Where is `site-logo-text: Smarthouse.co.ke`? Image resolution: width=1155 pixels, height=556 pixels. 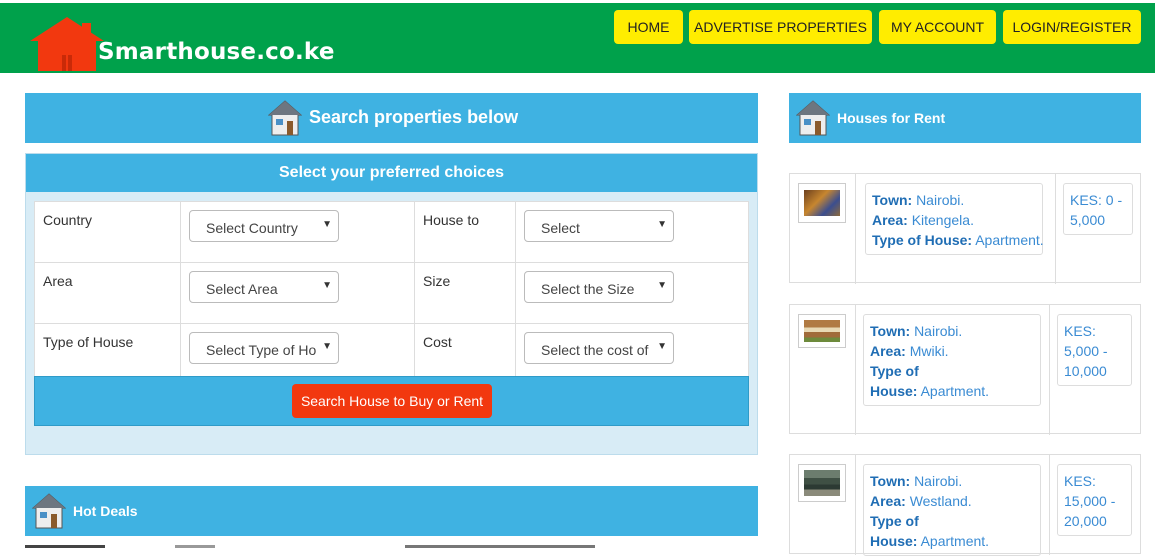 site-logo-text: Smarthouse.co.ke is located at coordinates (216, 52).